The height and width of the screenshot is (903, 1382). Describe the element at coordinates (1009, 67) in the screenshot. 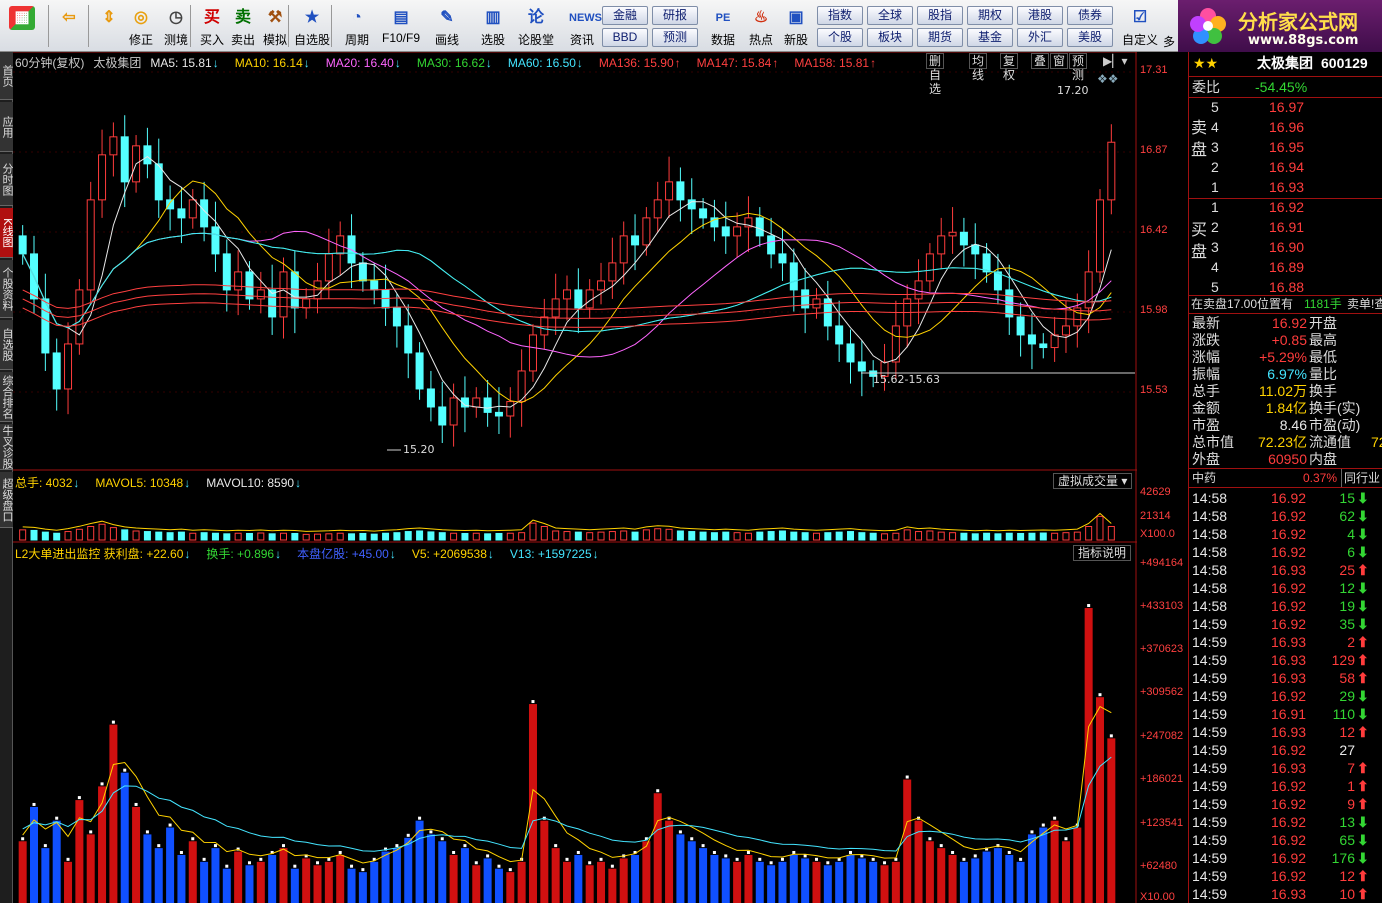

I see `kline-option-2: 复权` at that location.